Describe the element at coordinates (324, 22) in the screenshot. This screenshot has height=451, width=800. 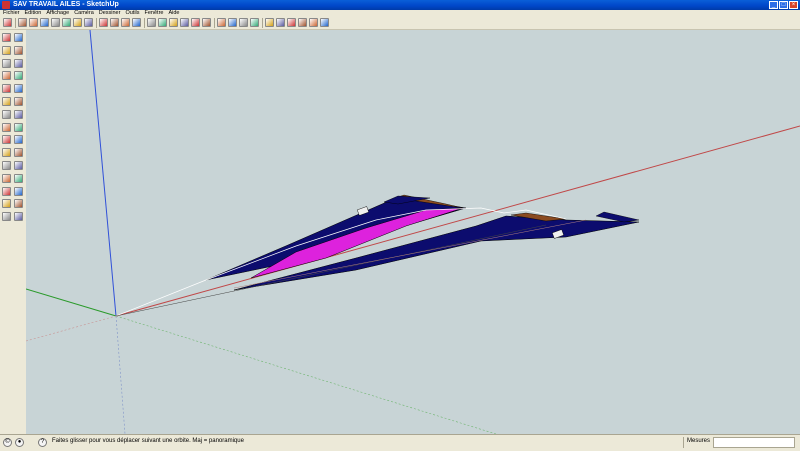
I see `left-view-icon` at that location.